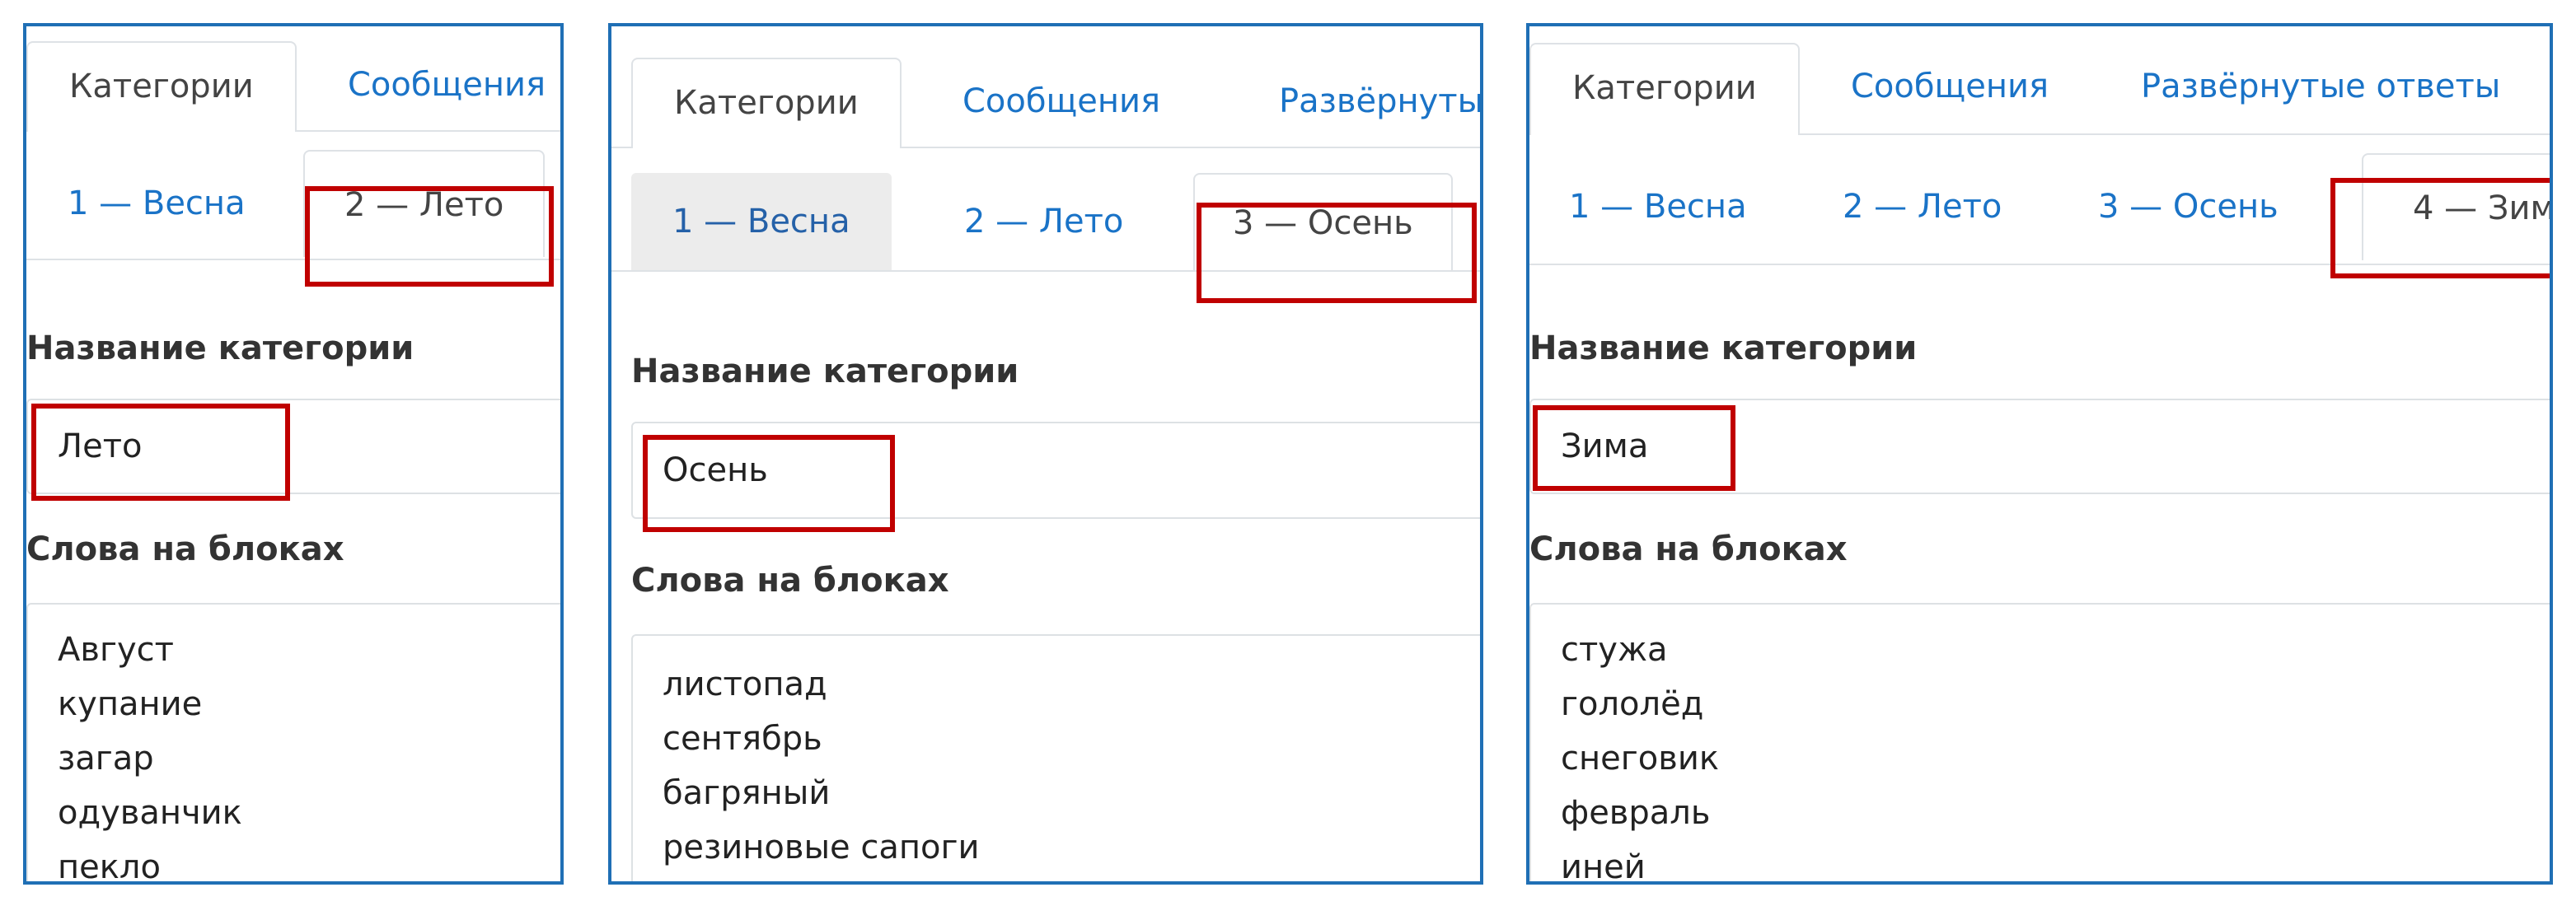 The height and width of the screenshot is (906, 2576). I want to click on main-tab-bar: Категории Сообщения, so click(293, 79).